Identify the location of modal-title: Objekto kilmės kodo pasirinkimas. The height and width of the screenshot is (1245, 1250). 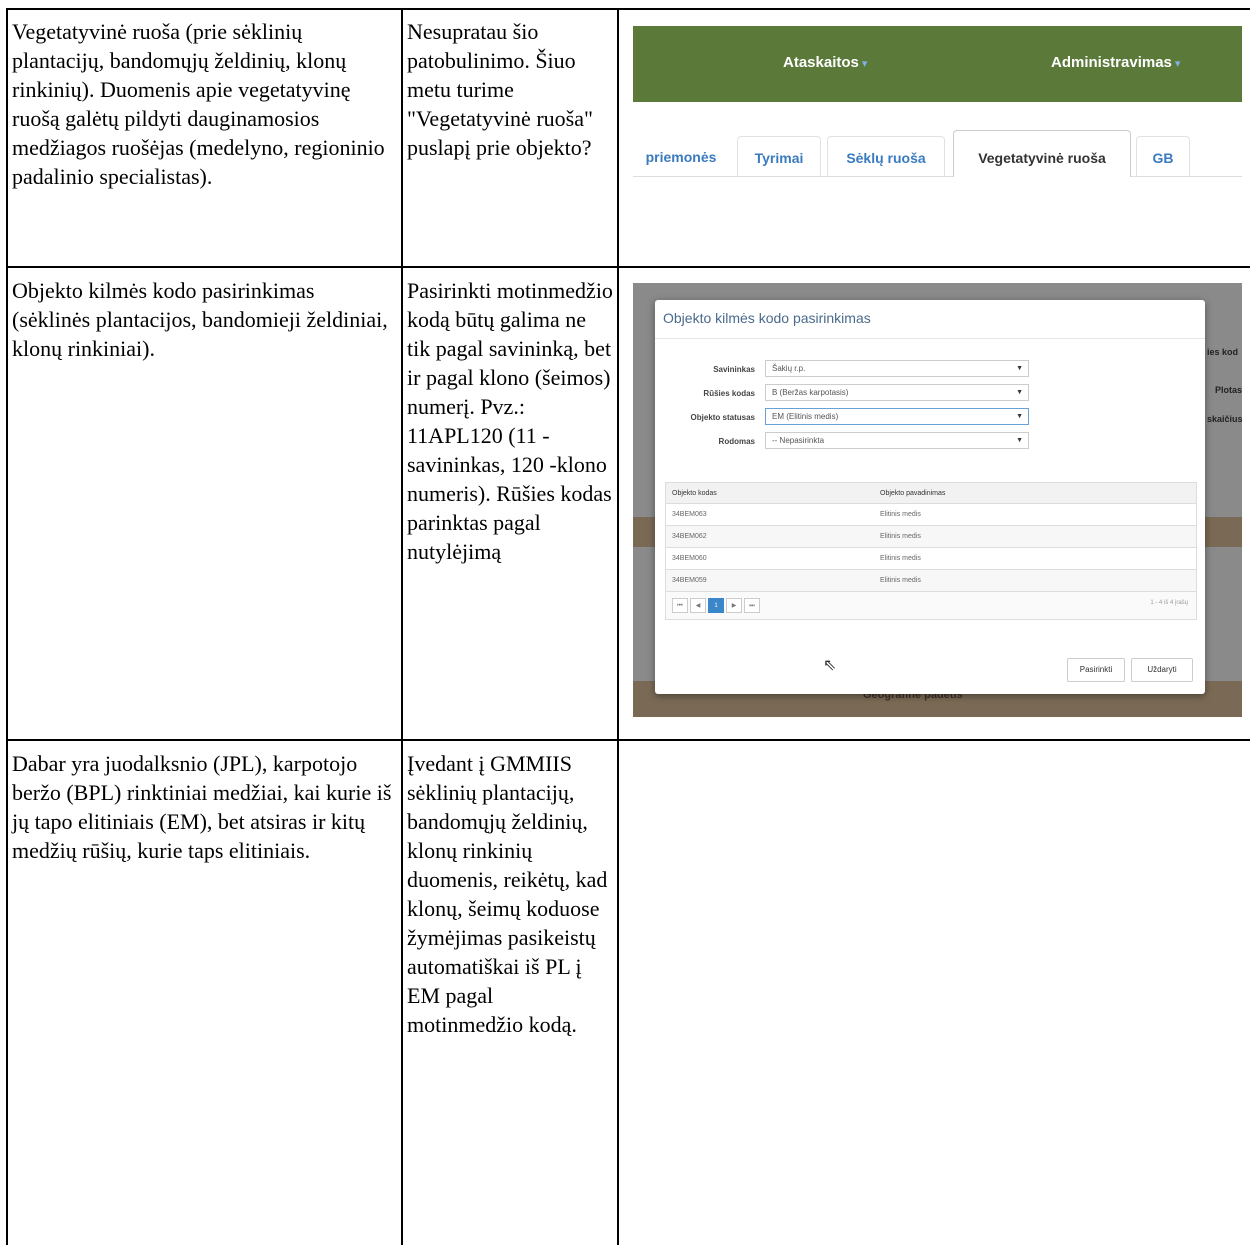
(767, 318).